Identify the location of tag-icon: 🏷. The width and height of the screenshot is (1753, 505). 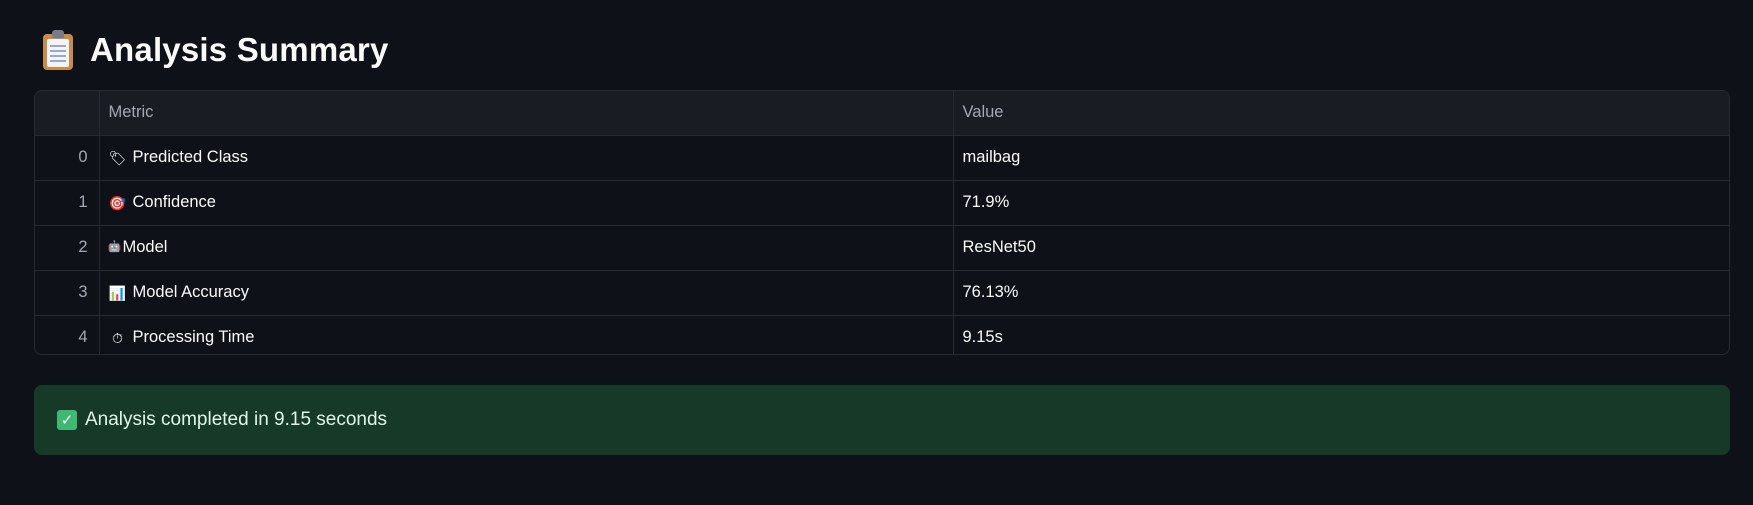
(117, 157).